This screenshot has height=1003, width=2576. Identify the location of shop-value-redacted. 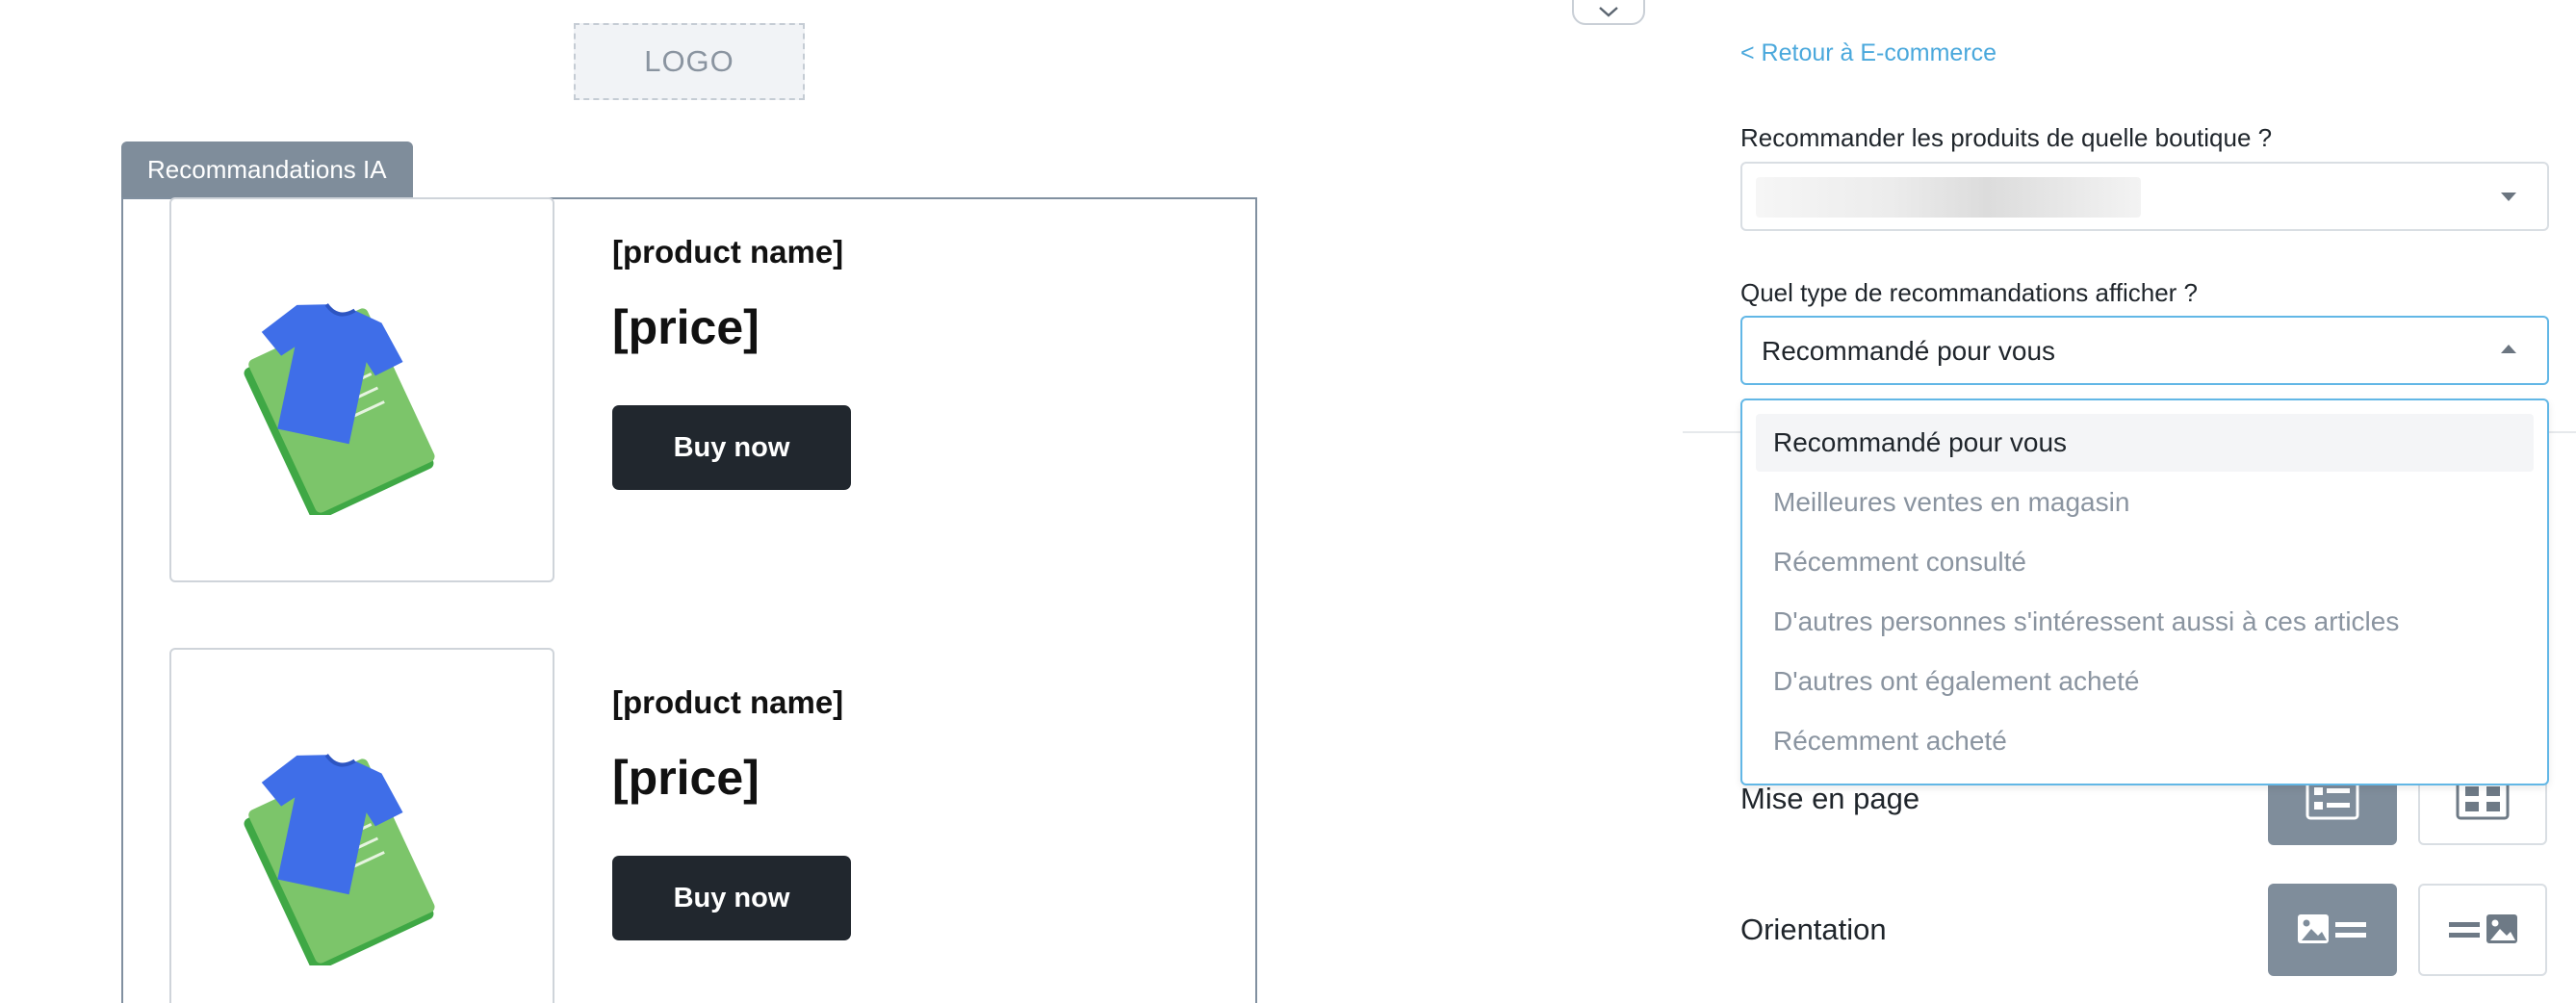
(1948, 197).